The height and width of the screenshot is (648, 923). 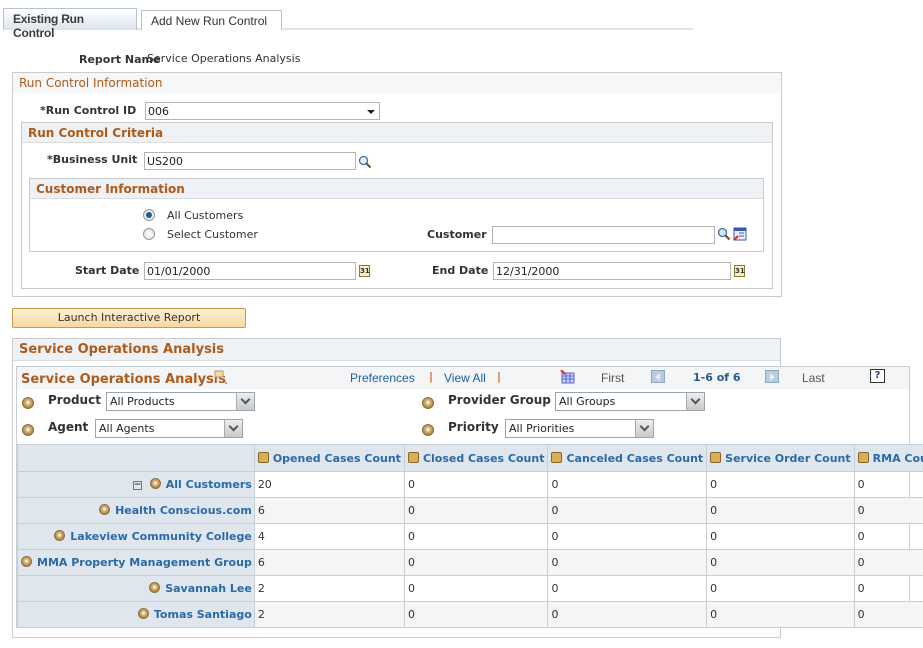 I want to click on table-row: Health Conscious.com 6 0 0 0 0, so click(x=470, y=510).